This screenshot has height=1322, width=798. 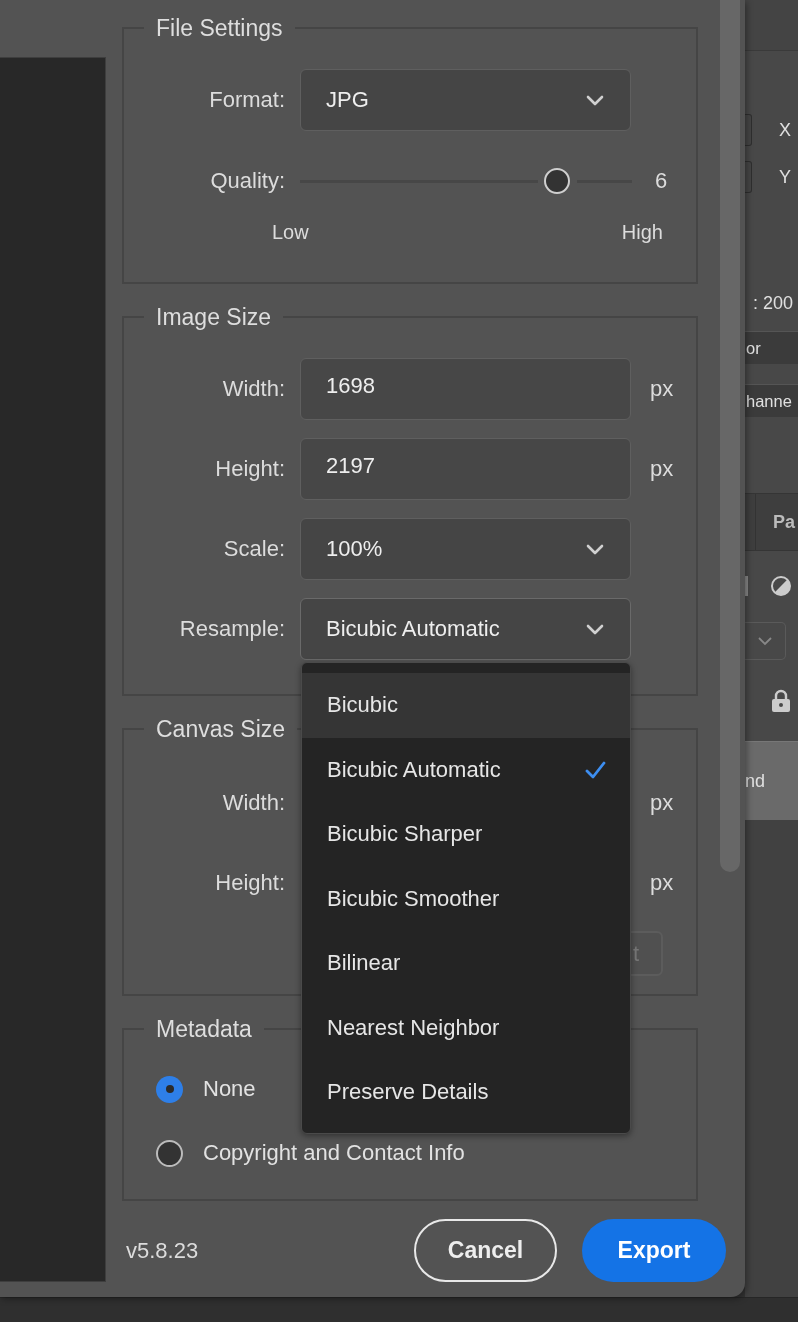 What do you see at coordinates (771, 400) in the screenshot?
I see `panel-dropdown: hanne` at bounding box center [771, 400].